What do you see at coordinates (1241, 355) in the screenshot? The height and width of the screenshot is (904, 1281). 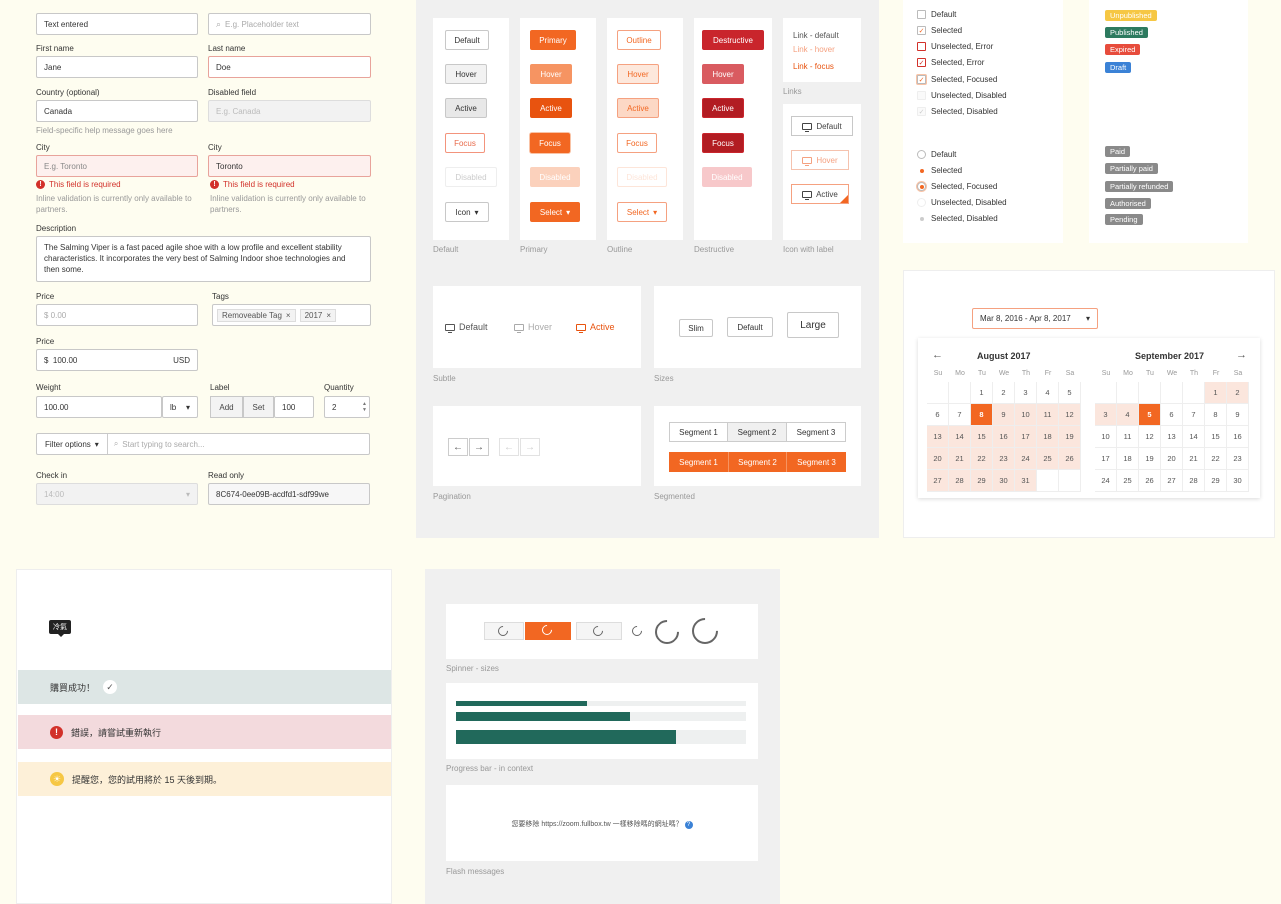 I see `next-month-arrow-icon: →` at bounding box center [1241, 355].